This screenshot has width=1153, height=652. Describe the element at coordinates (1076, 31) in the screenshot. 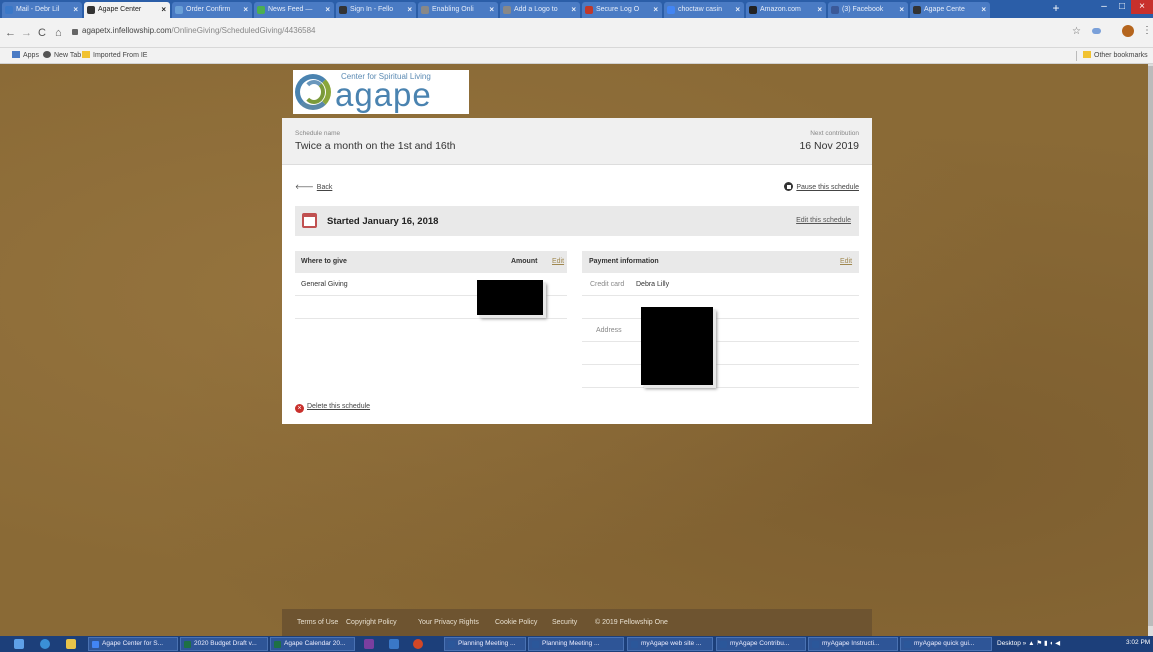

I see `bookmark-star-icon: ☆` at that location.